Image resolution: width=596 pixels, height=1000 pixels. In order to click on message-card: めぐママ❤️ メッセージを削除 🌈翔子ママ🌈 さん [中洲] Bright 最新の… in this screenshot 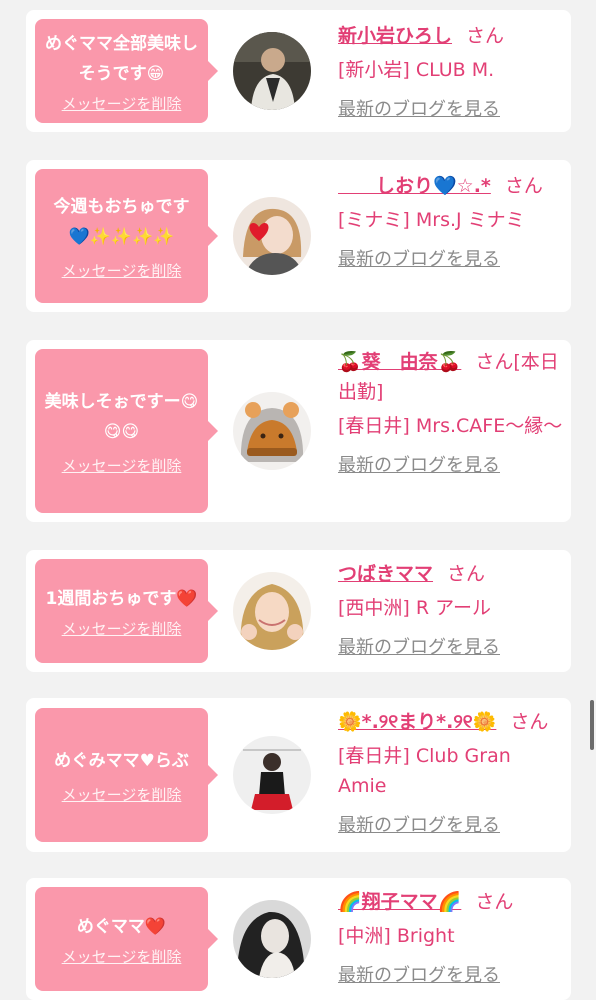, I will do `click(298, 939)`.